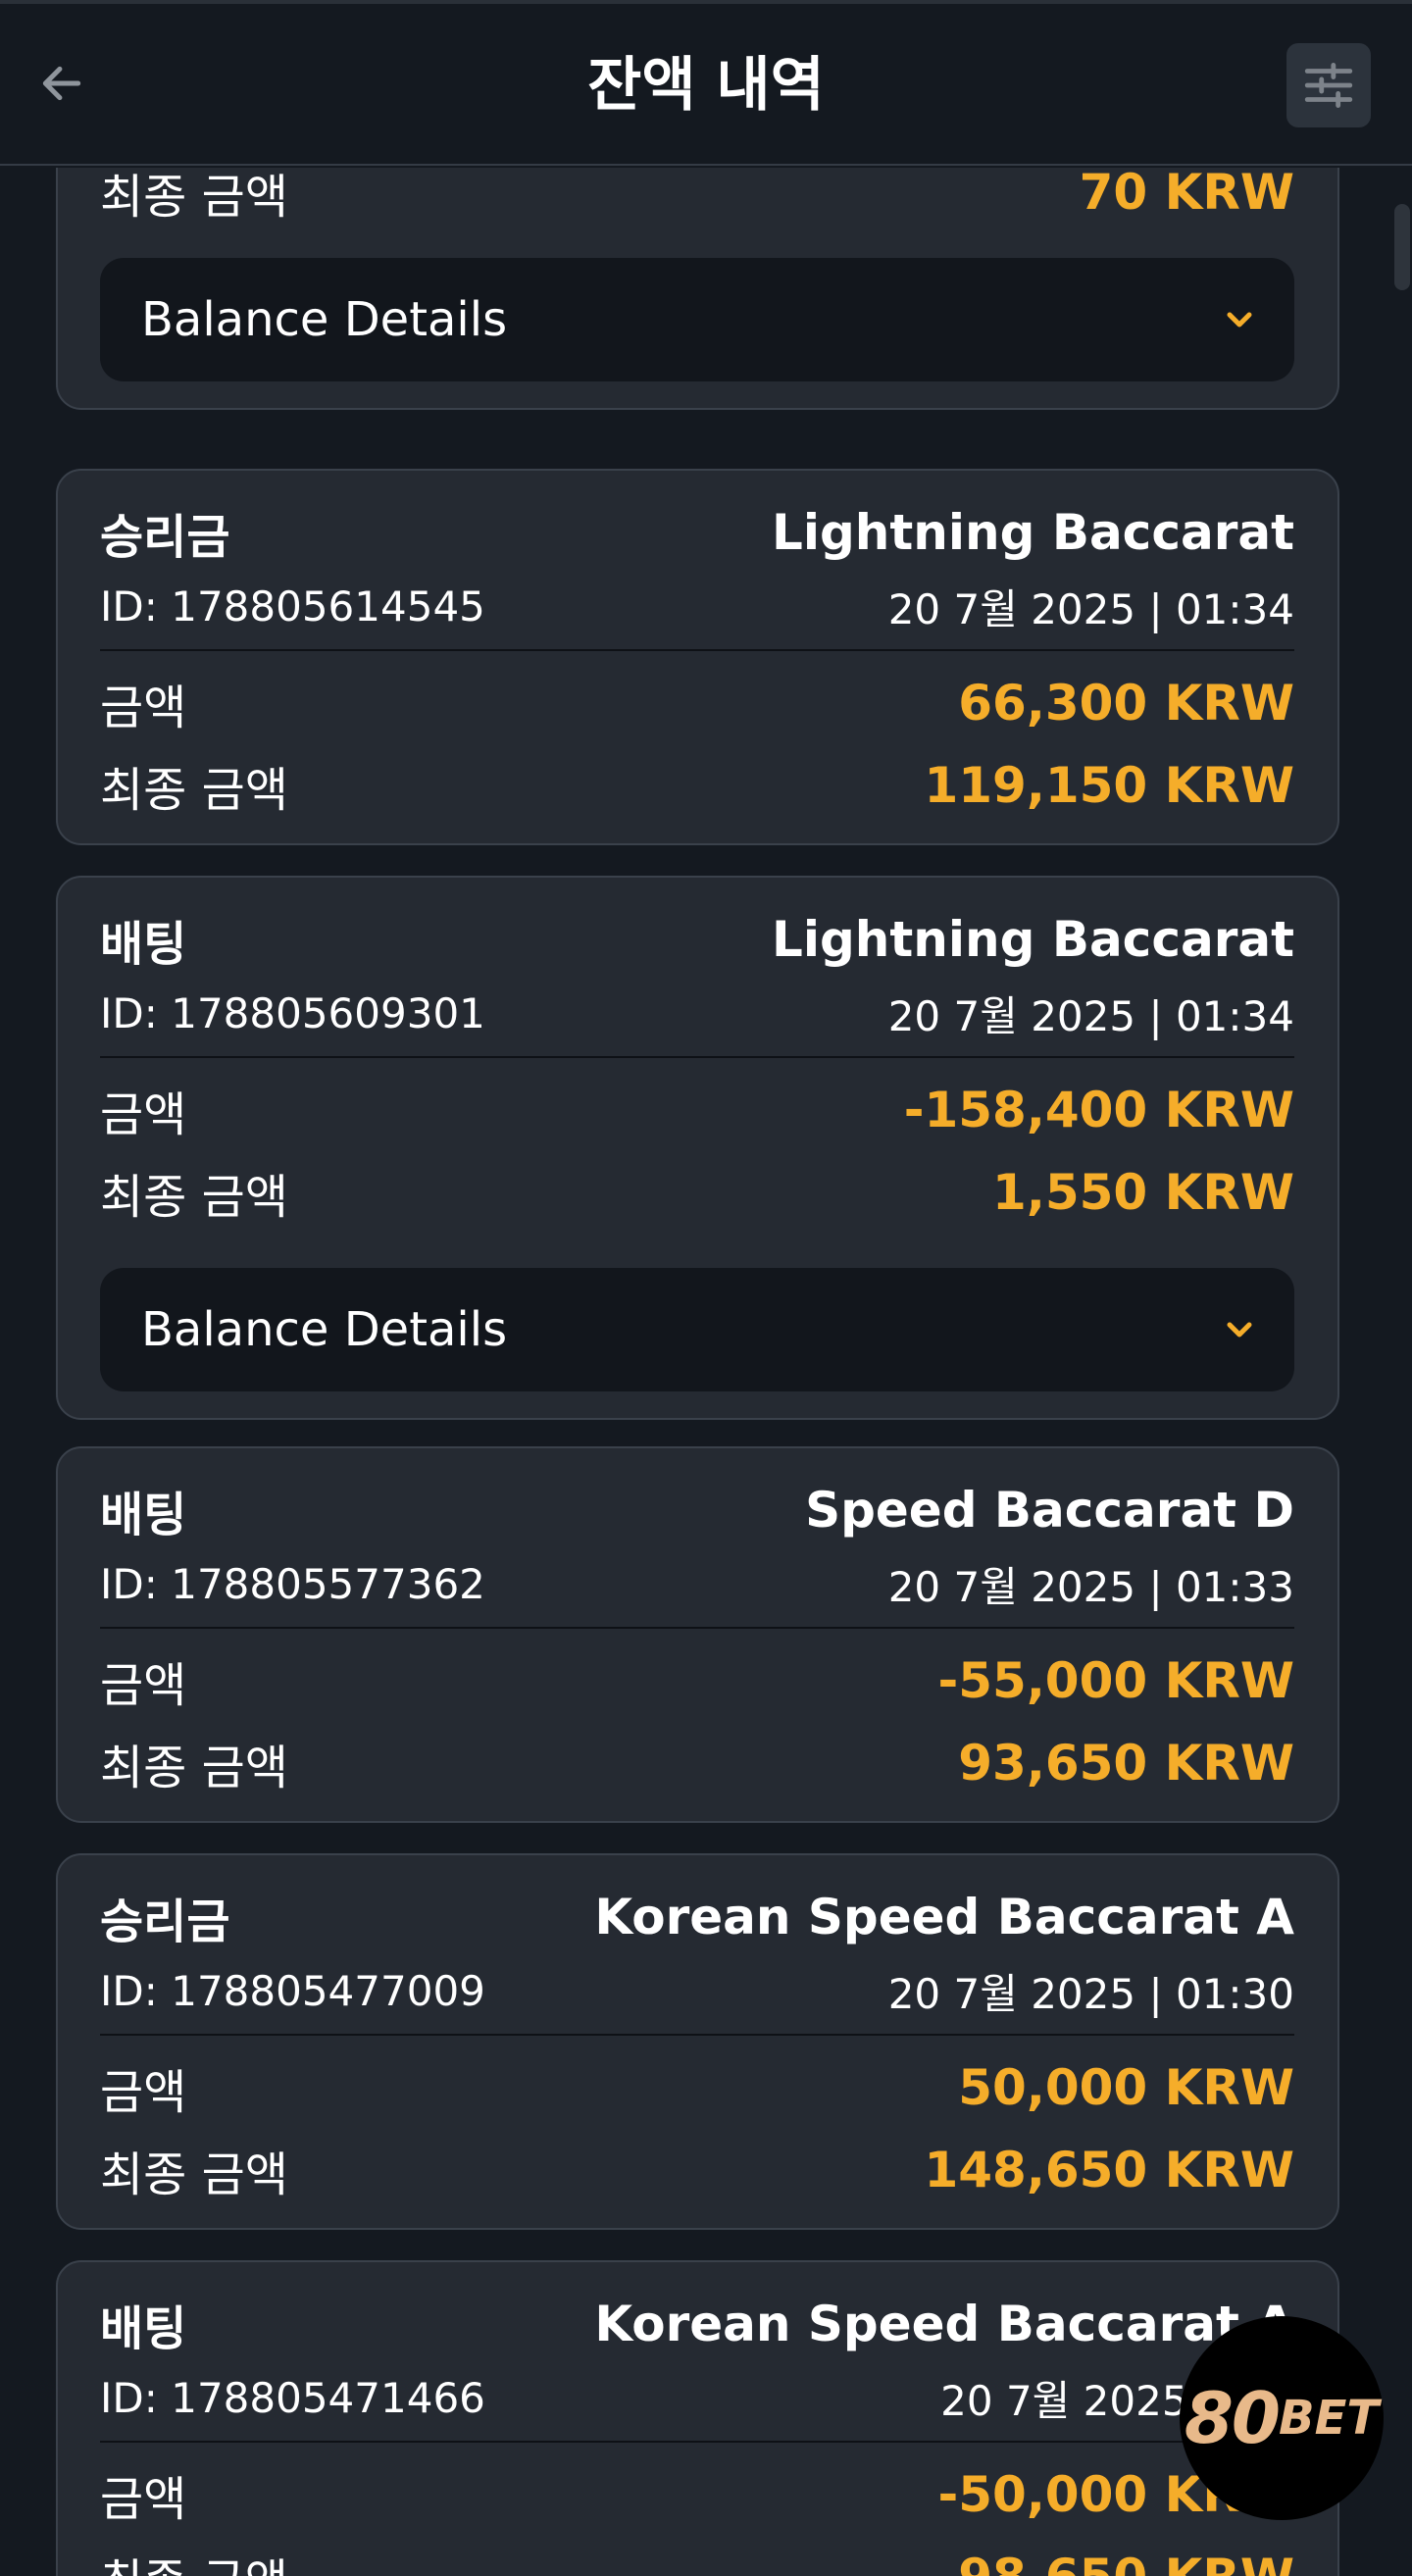 This screenshot has width=1412, height=2576. Describe the element at coordinates (1115, 1681) in the screenshot. I see `amount-value: -55,000 KRW` at that location.